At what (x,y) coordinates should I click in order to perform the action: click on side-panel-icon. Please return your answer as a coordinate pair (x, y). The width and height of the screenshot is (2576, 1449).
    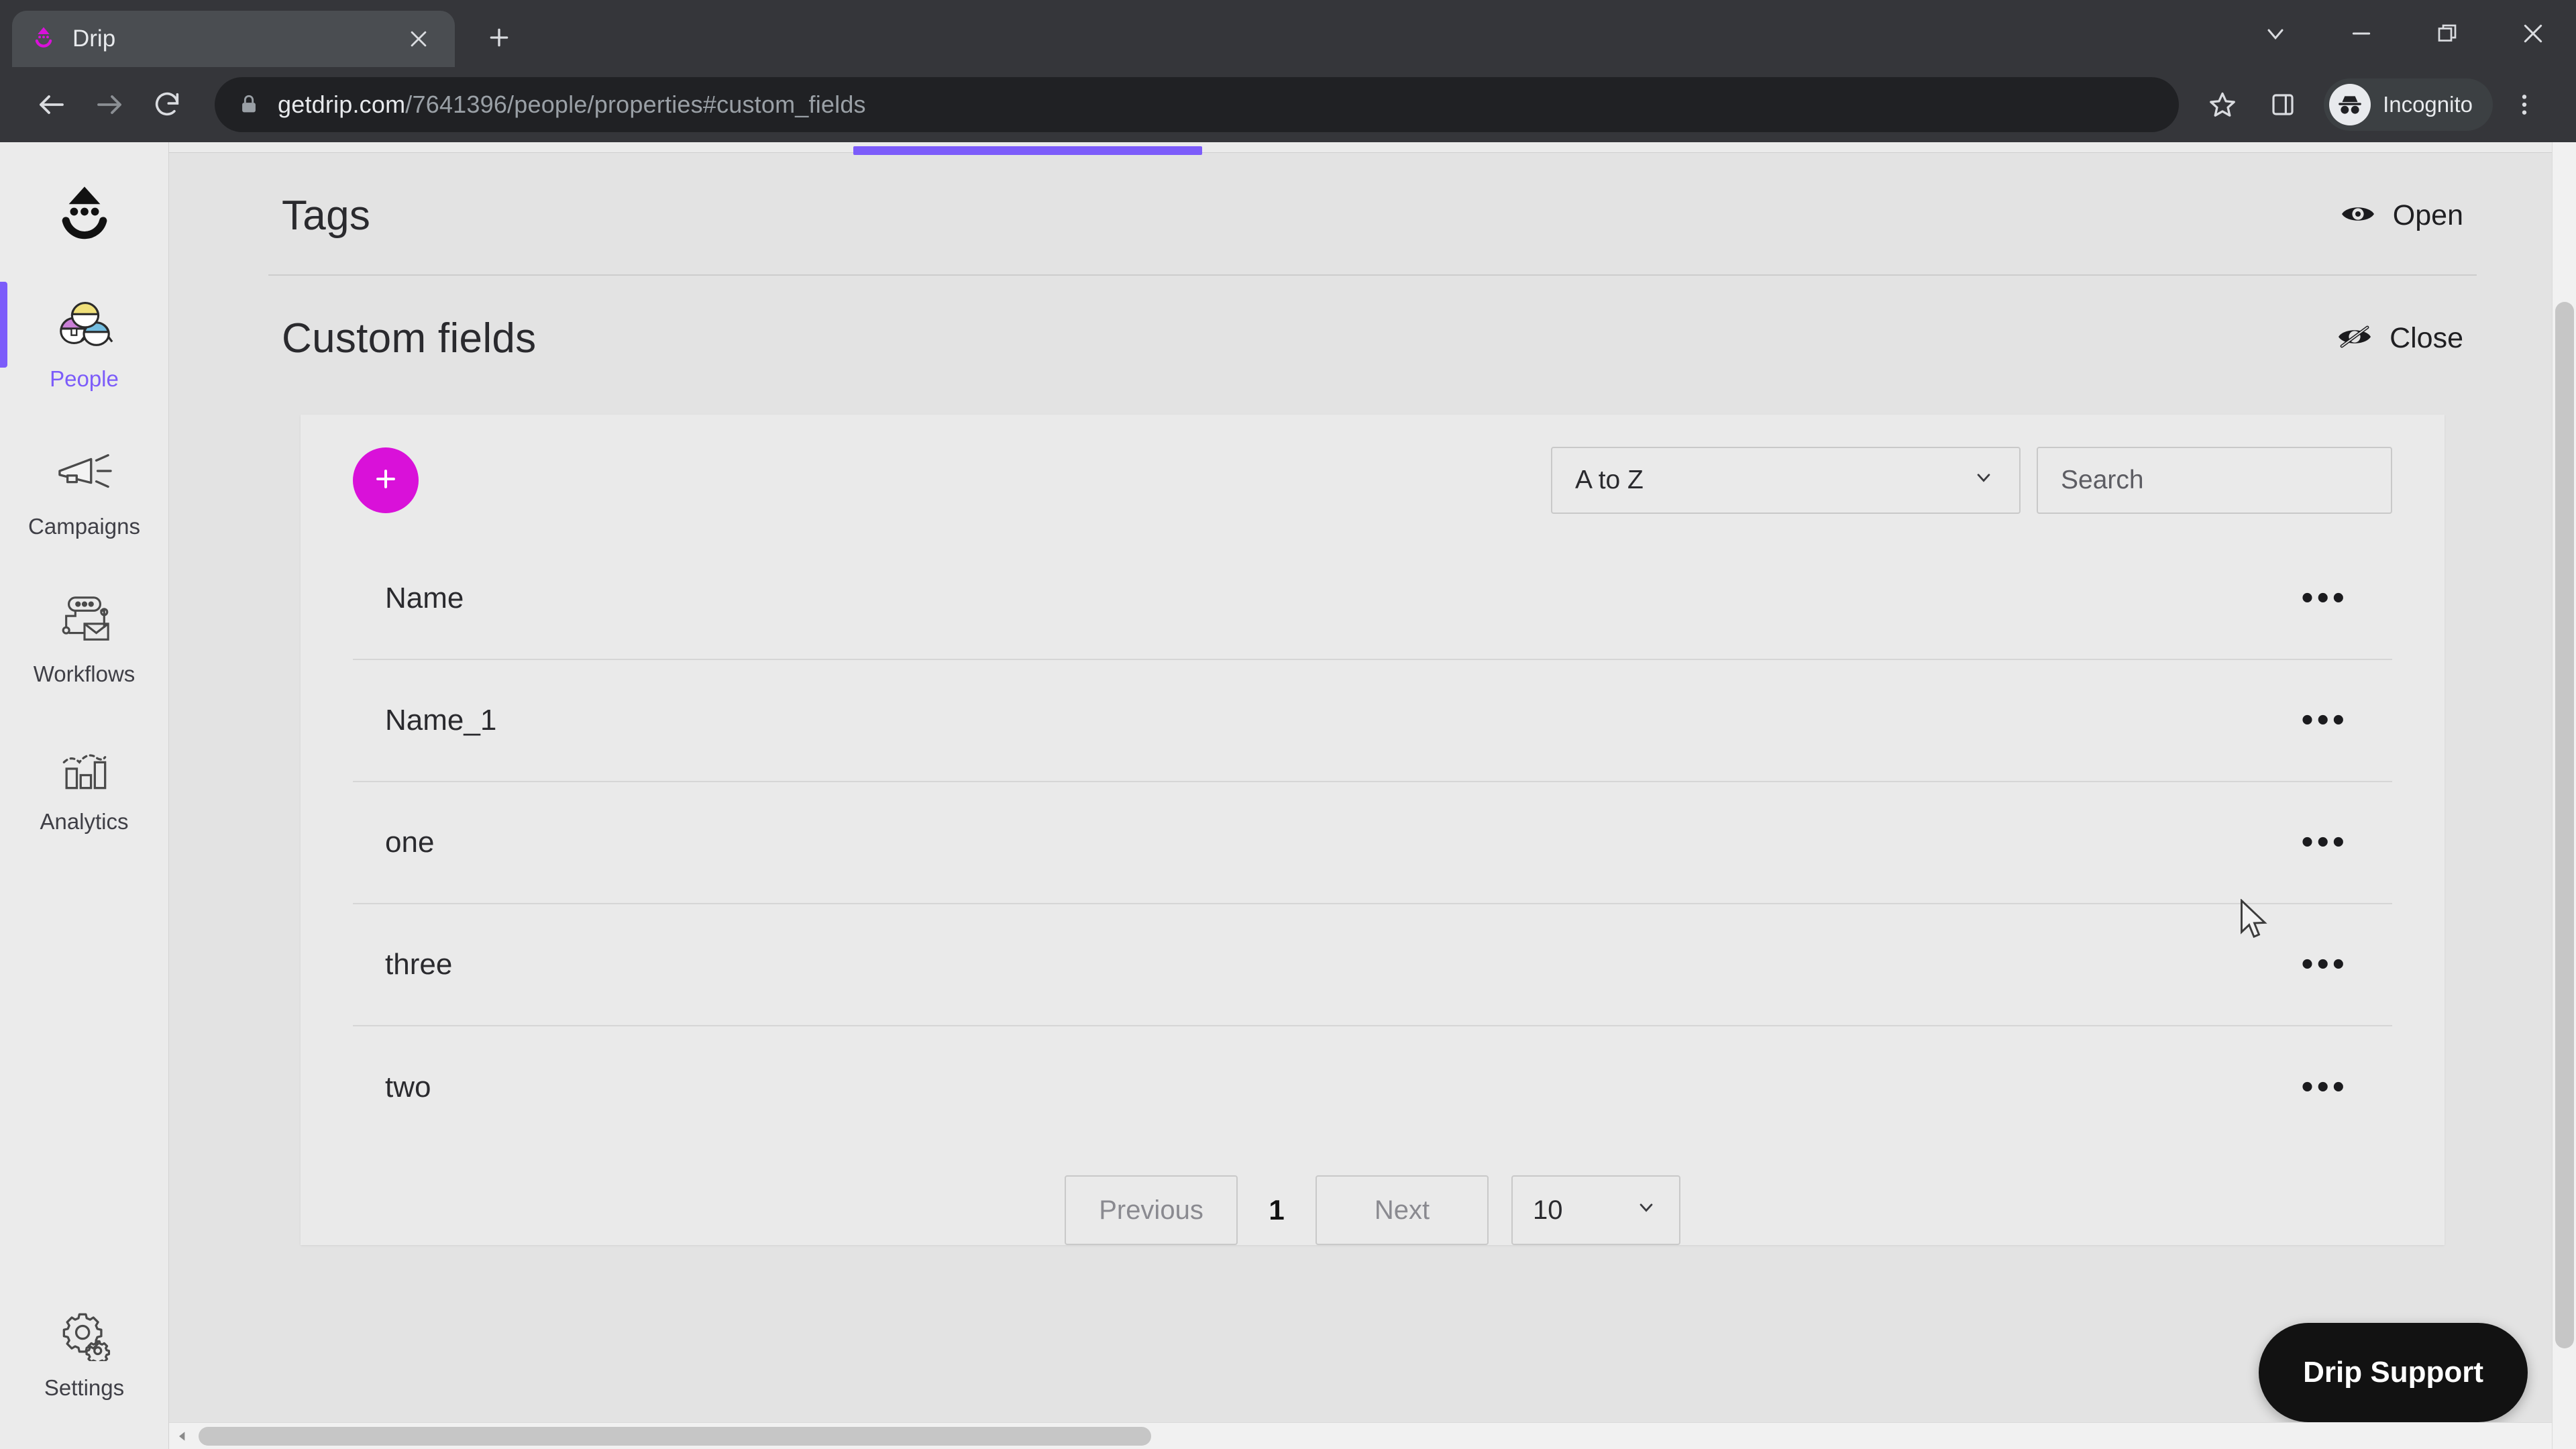
    Looking at the image, I should click on (2283, 104).